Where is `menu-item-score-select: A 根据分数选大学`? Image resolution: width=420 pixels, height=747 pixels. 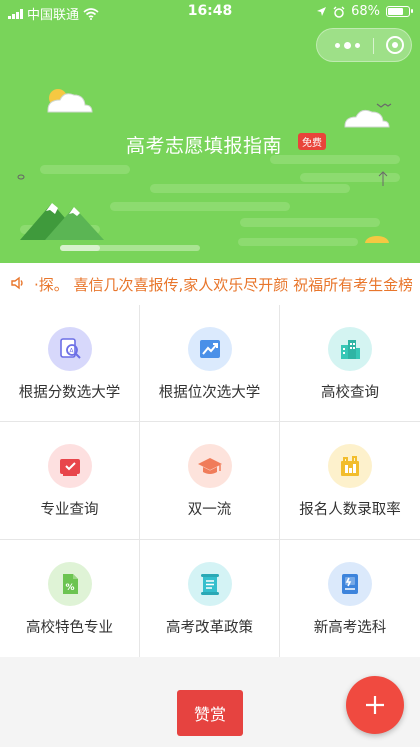 menu-item-score-select: A 根据分数选大学 is located at coordinates (70, 363).